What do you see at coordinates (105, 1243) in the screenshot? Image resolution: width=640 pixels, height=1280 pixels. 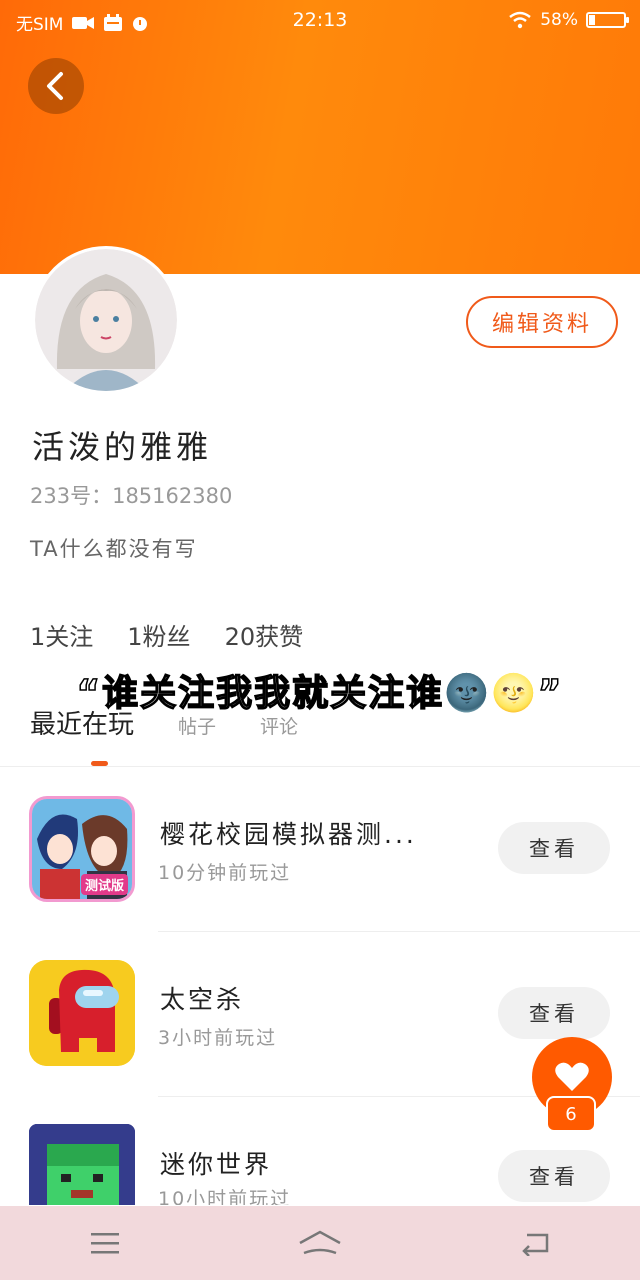 I see `menu-icon` at bounding box center [105, 1243].